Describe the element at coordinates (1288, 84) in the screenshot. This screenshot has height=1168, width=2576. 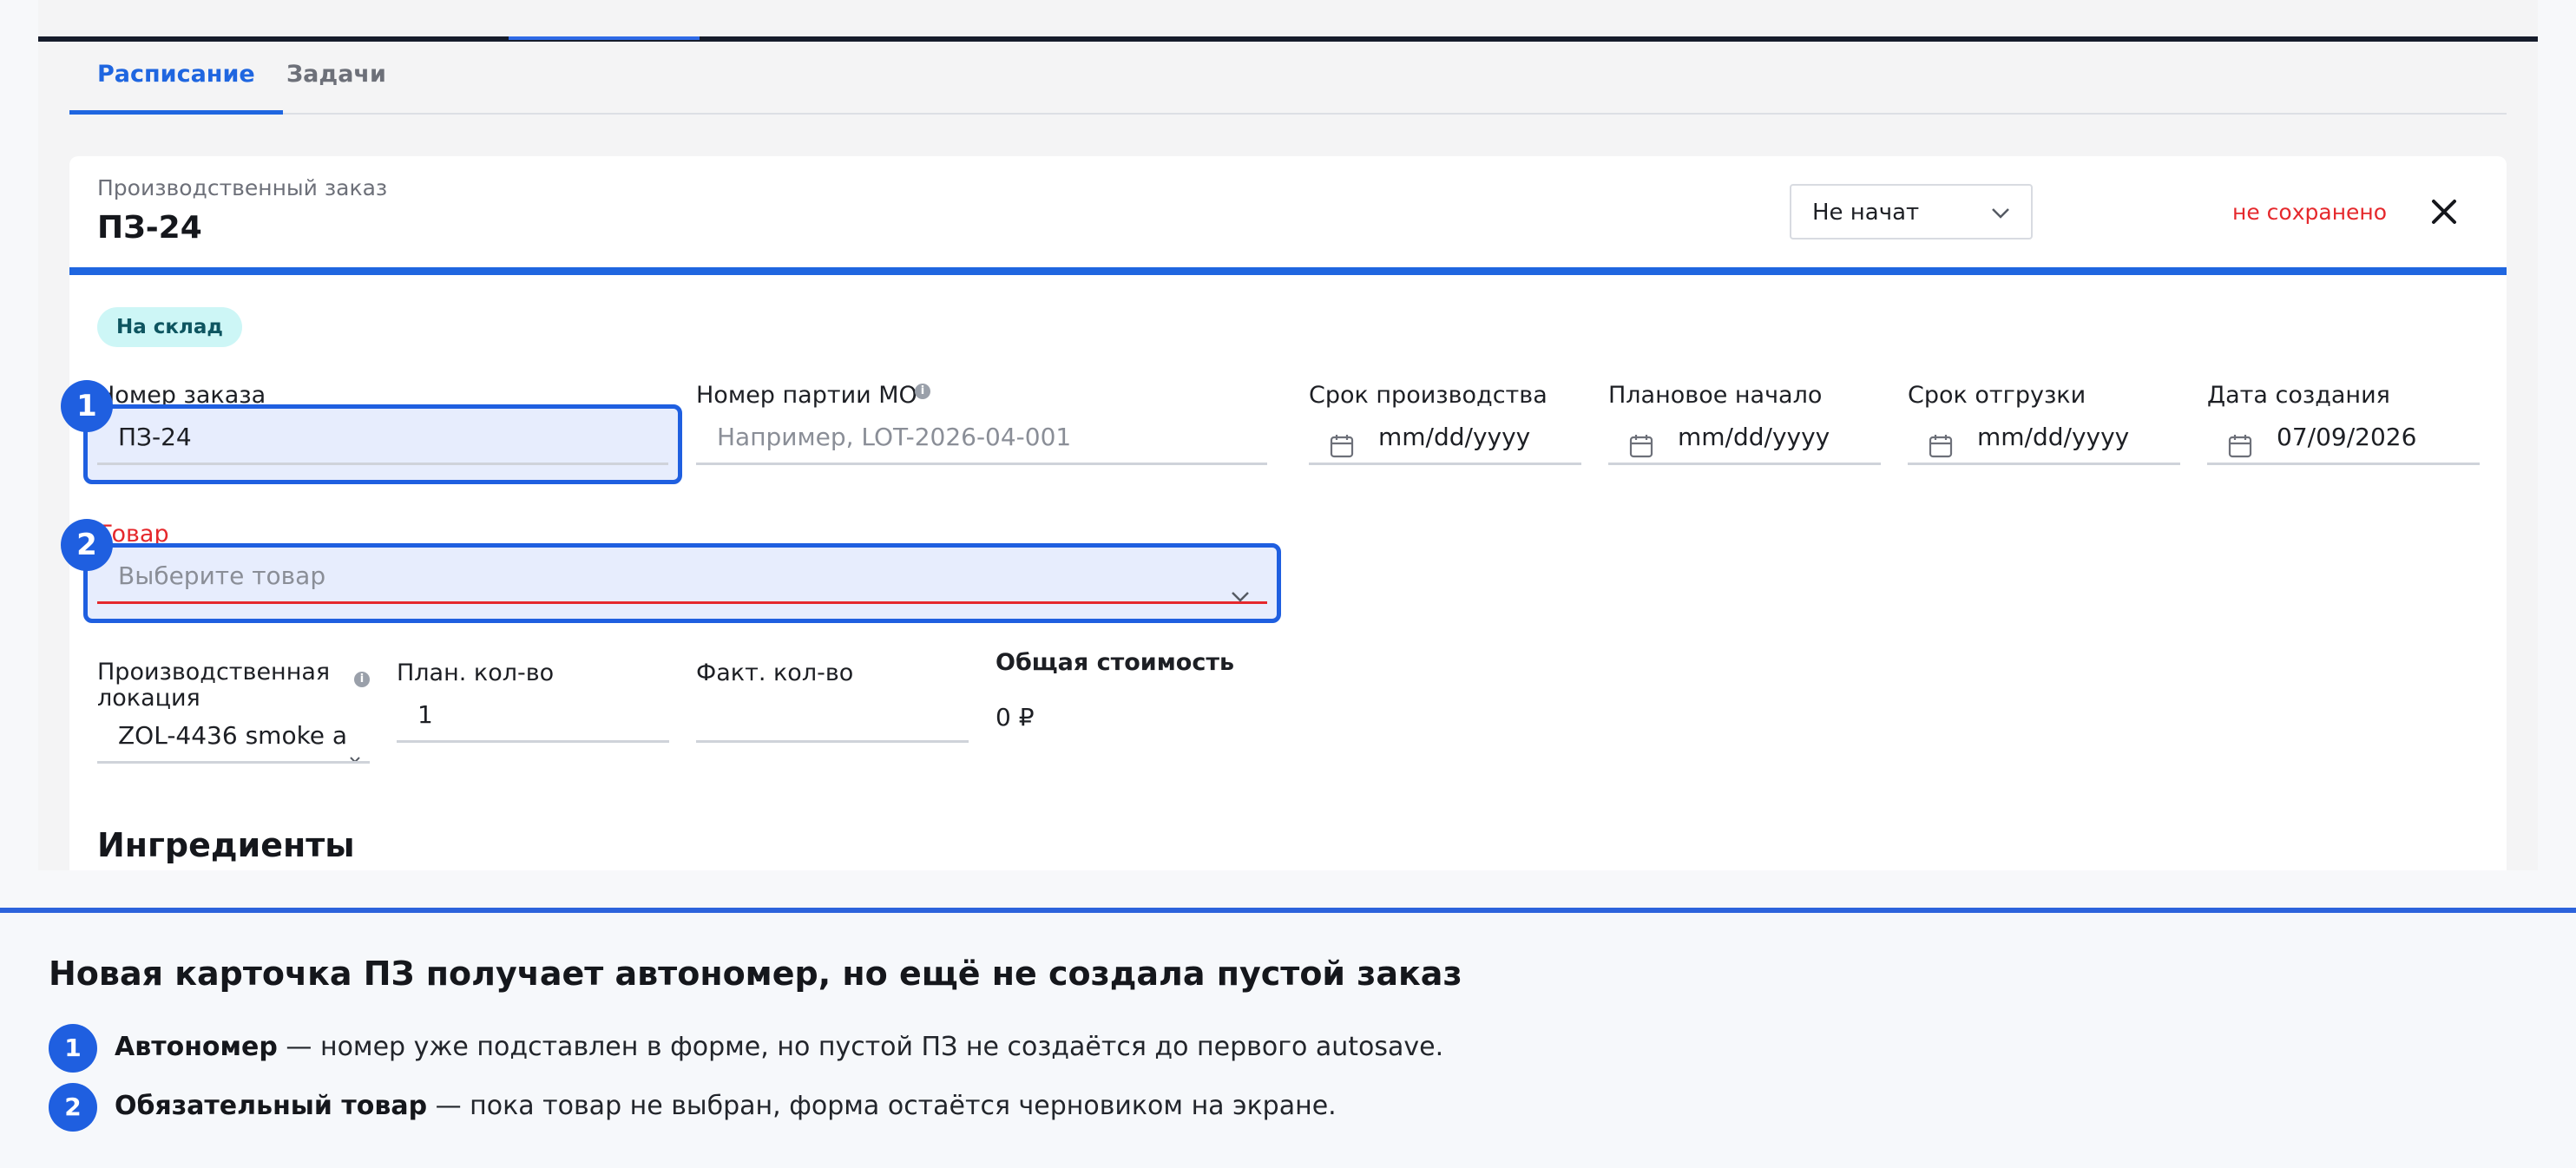
I see `tab-bar: Расписание Задачи` at that location.